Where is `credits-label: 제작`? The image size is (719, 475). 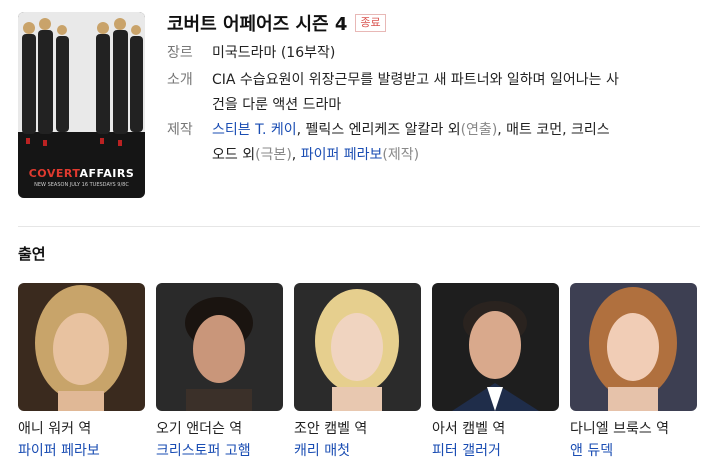
credits-label: 제작 is located at coordinates (180, 130).